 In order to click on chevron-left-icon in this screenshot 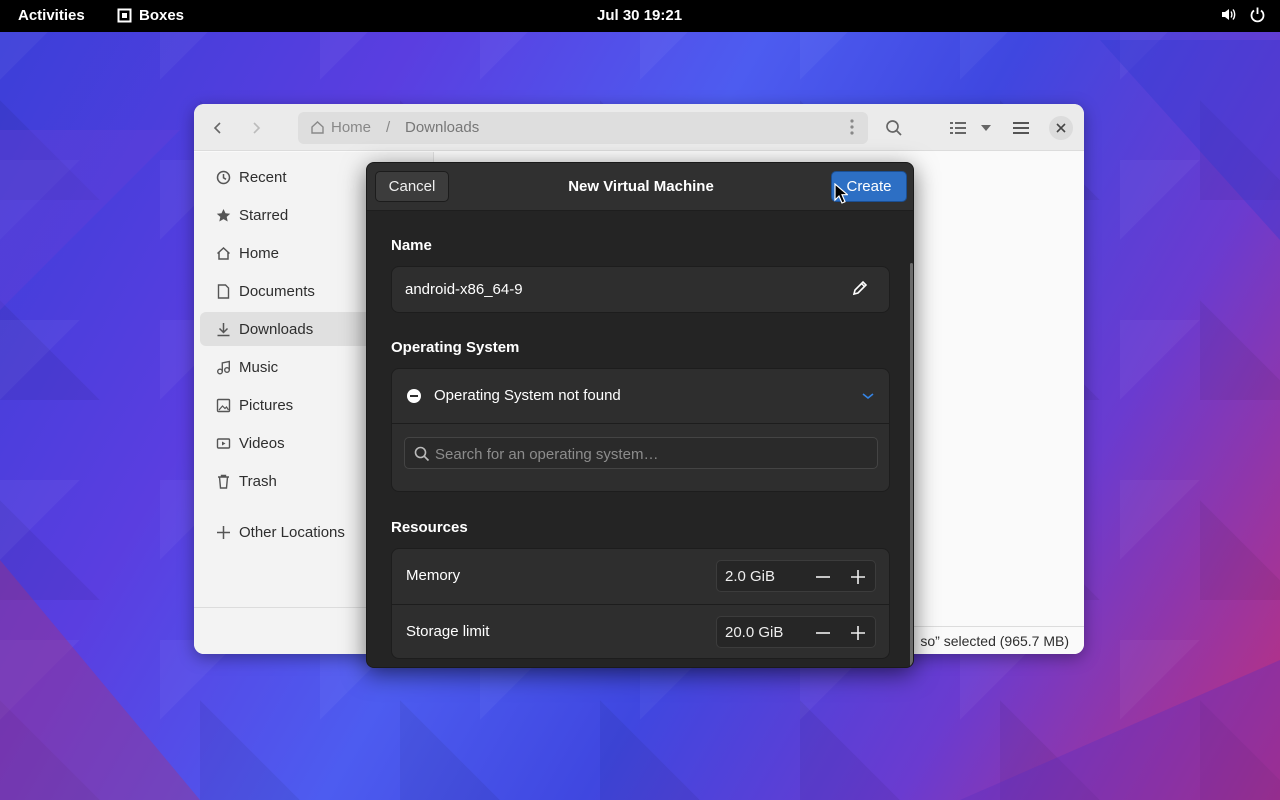, I will do `click(217, 128)`.